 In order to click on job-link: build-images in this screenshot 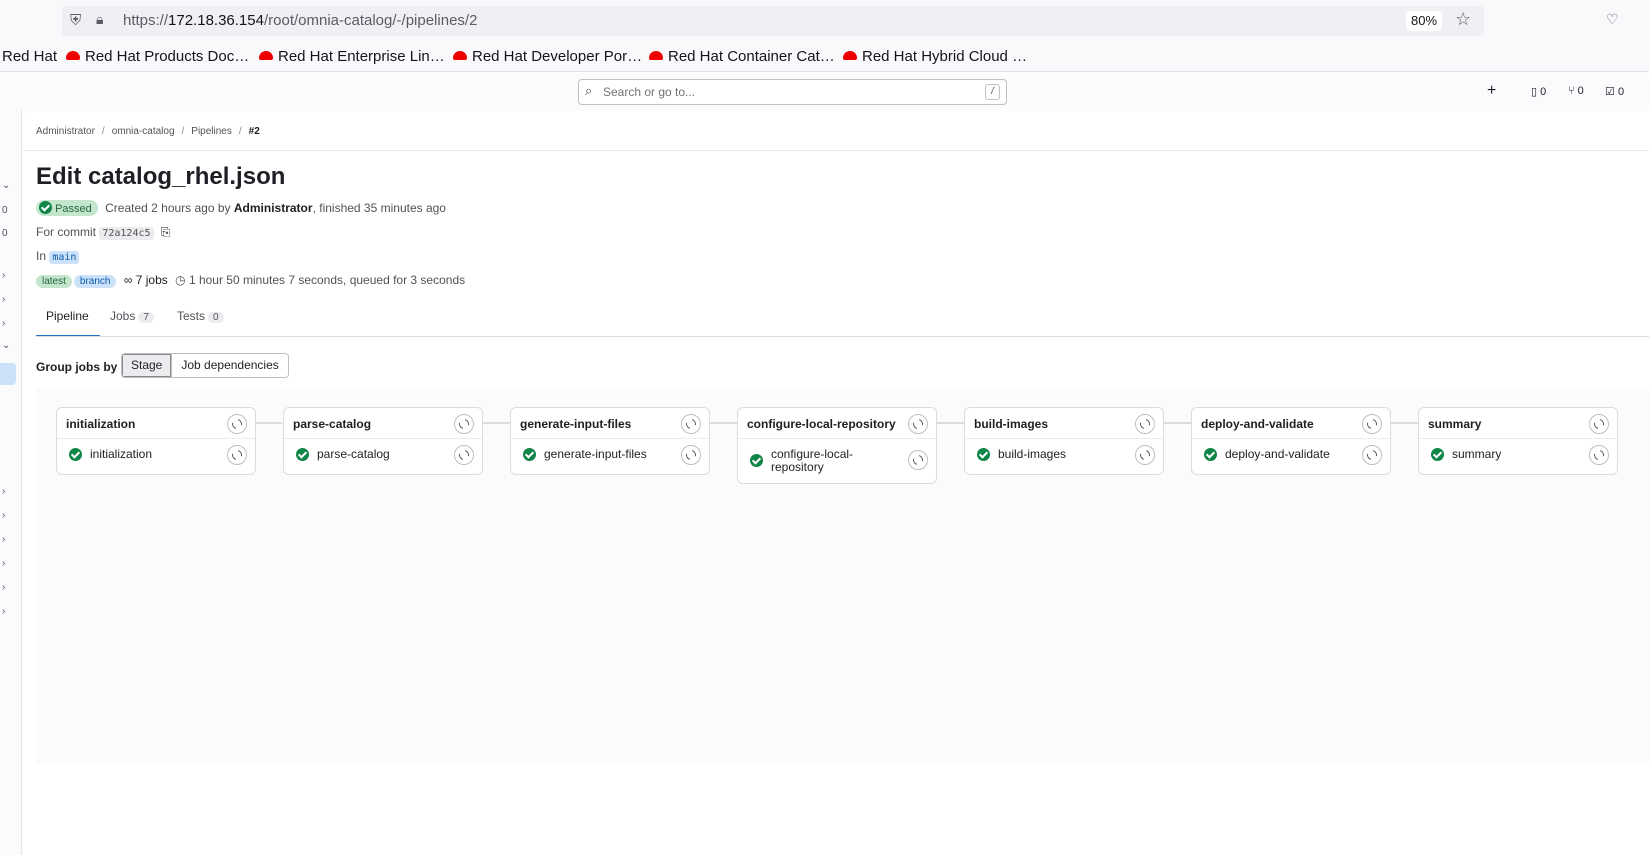, I will do `click(1065, 454)`.